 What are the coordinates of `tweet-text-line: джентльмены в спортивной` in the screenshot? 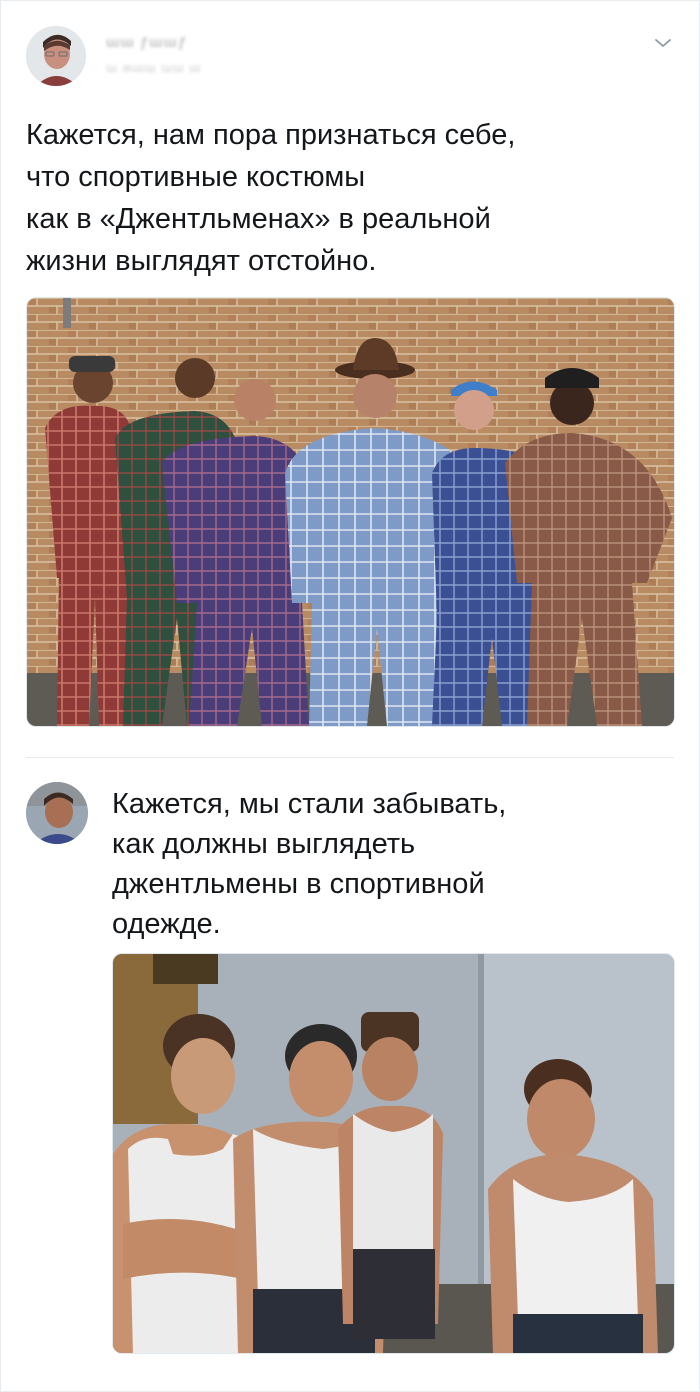 It's located at (298, 884).